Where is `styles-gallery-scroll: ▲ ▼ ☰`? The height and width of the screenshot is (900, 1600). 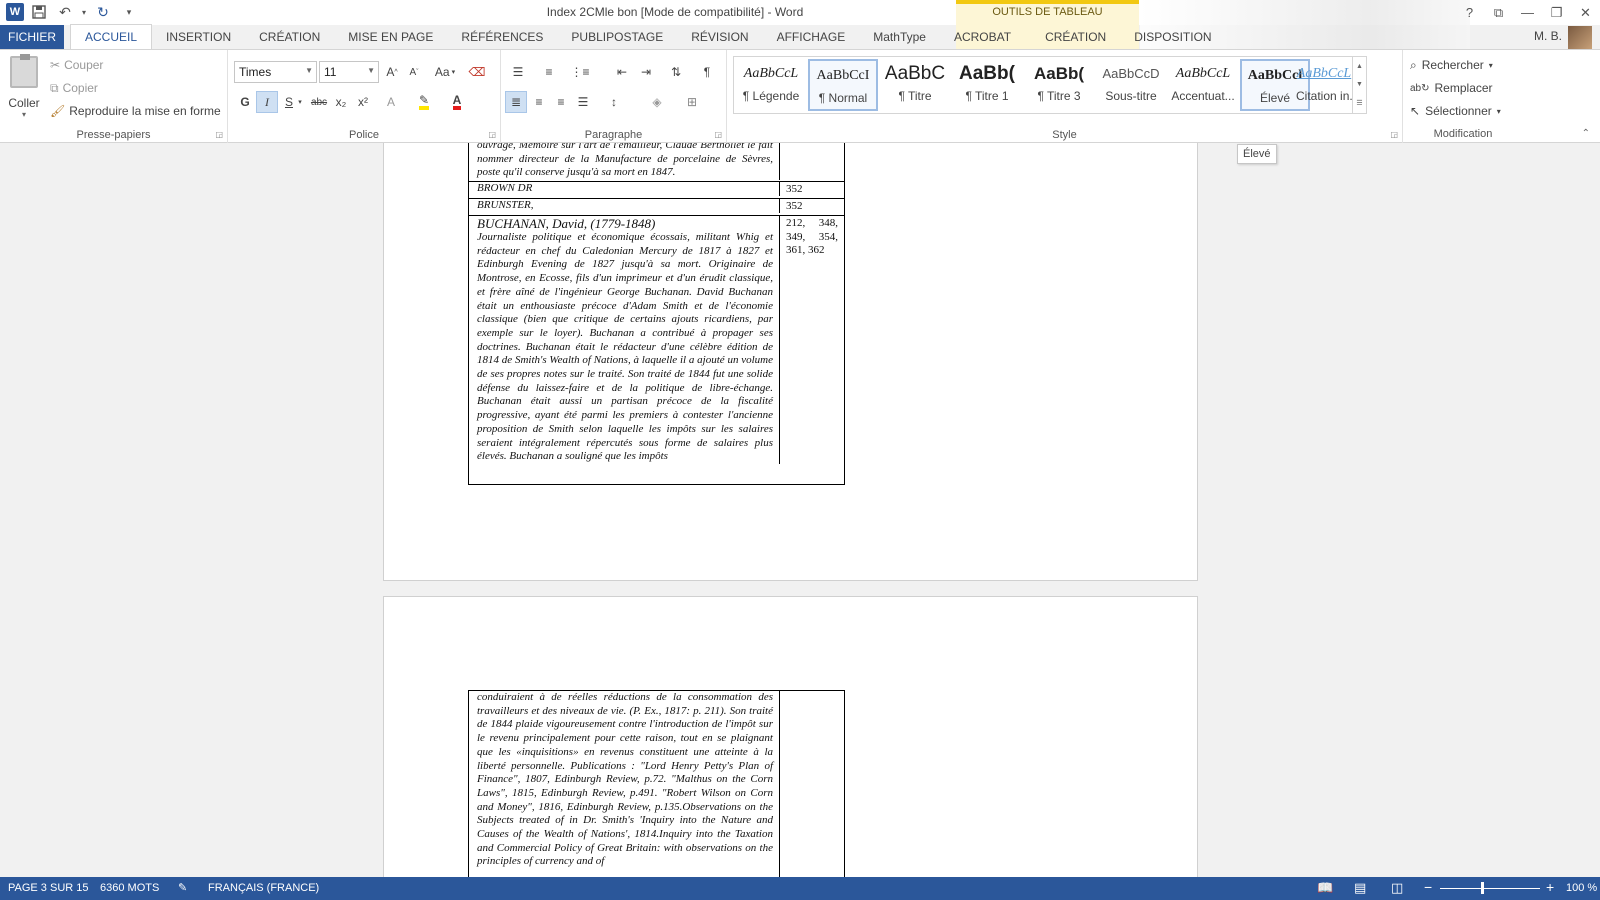
styles-gallery-scroll: ▲ ▼ ☰ is located at coordinates (1359, 85).